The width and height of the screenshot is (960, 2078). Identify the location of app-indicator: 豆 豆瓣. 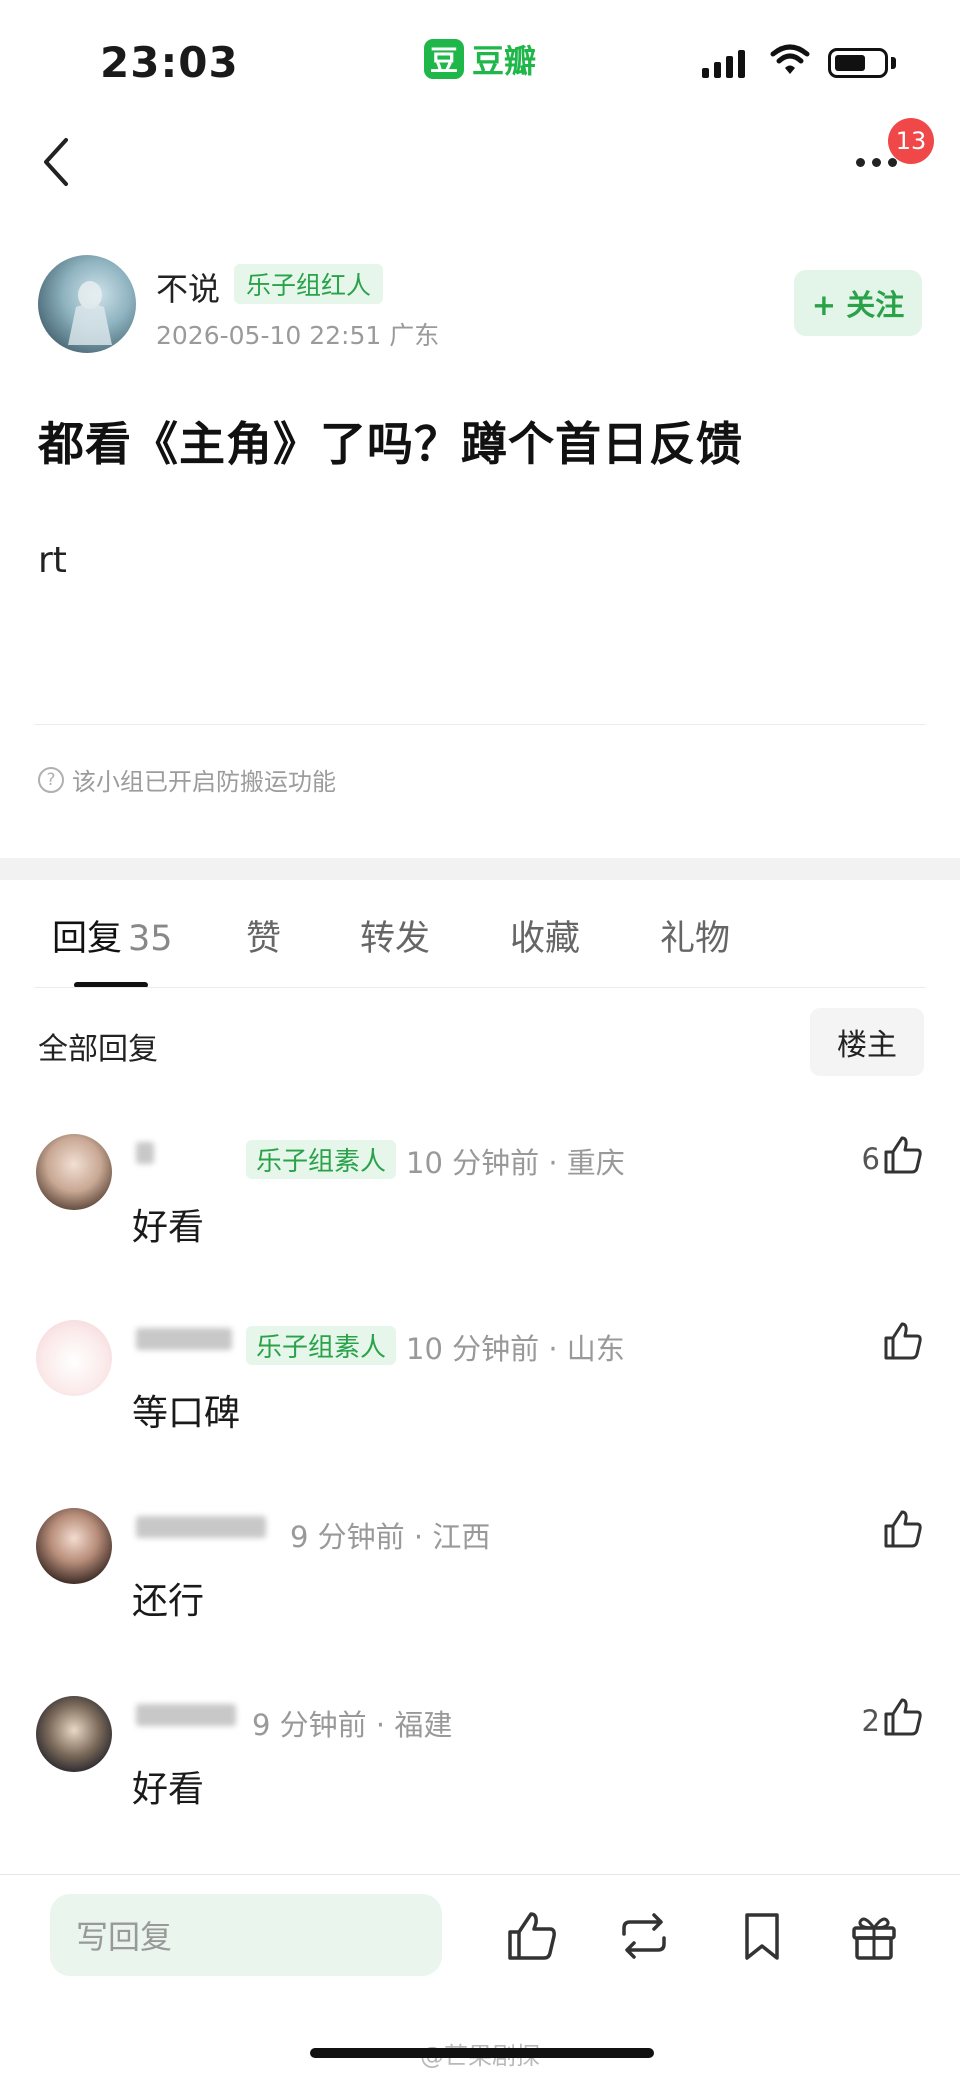
(480, 59).